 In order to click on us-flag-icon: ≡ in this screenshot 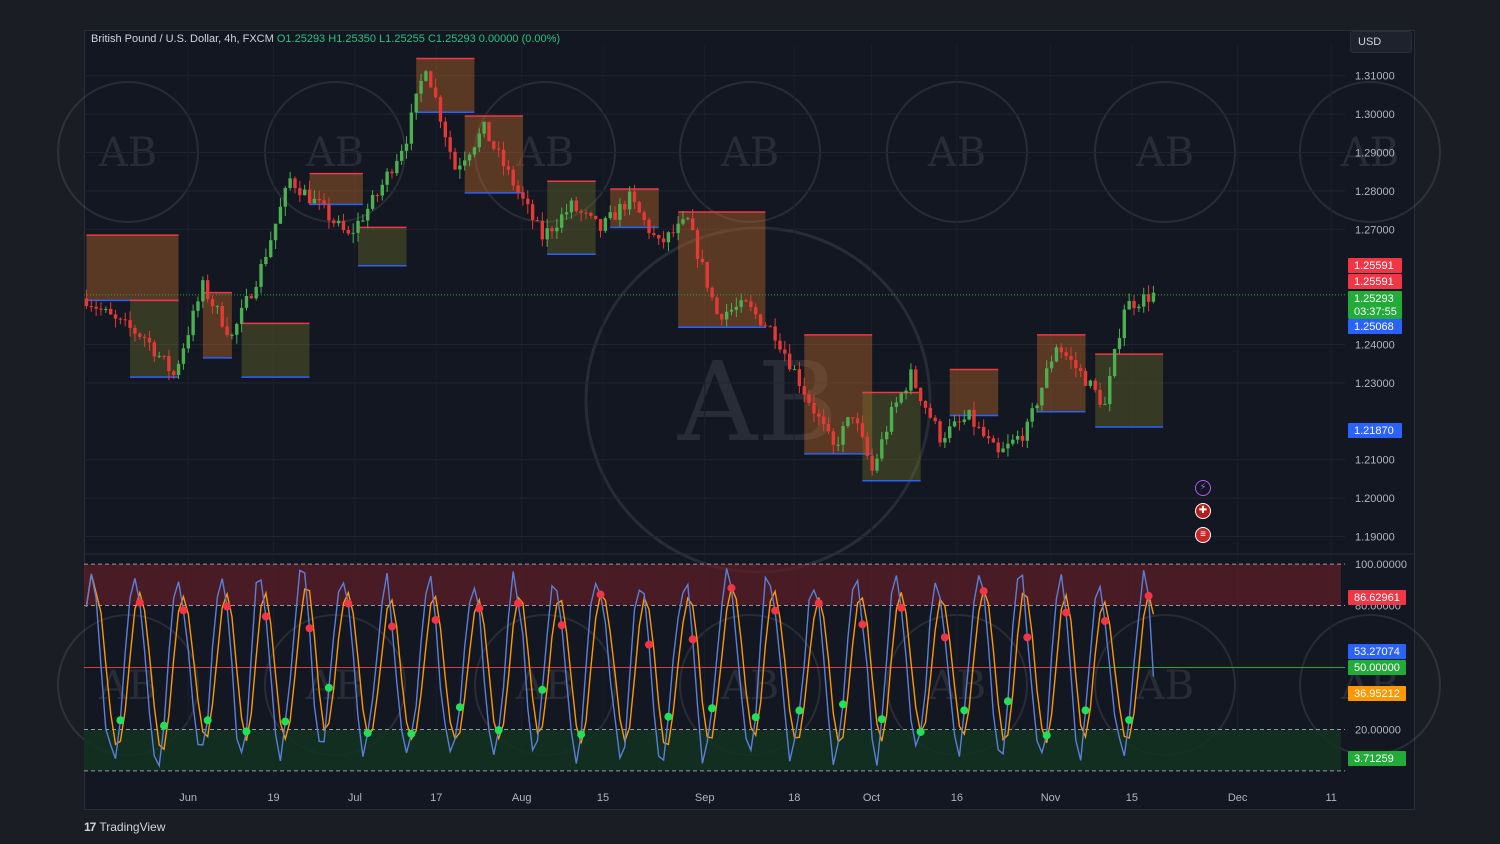, I will do `click(1203, 535)`.